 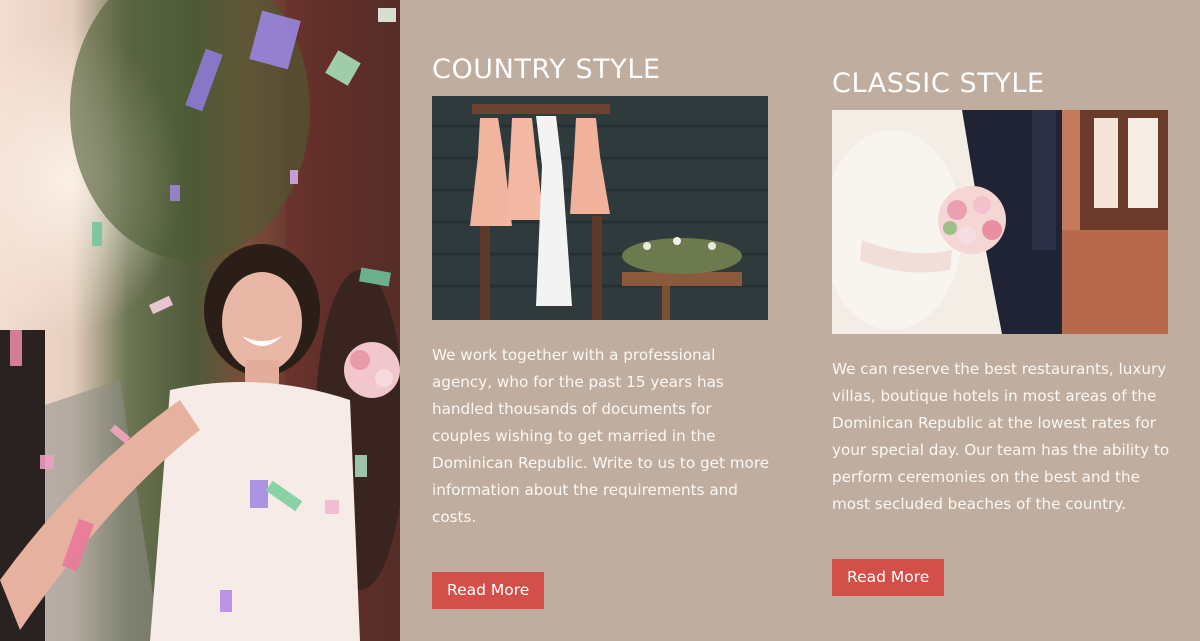 I want to click on classic-read-more-button: Read More, so click(x=888, y=577).